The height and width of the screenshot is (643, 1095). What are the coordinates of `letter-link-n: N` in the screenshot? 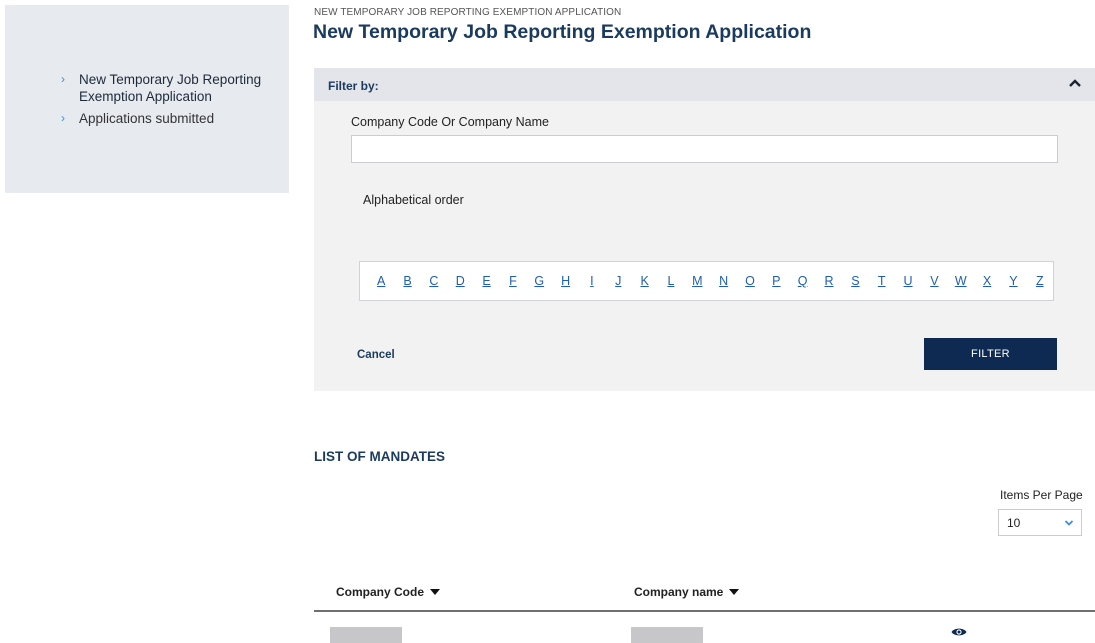 It's located at (723, 281).